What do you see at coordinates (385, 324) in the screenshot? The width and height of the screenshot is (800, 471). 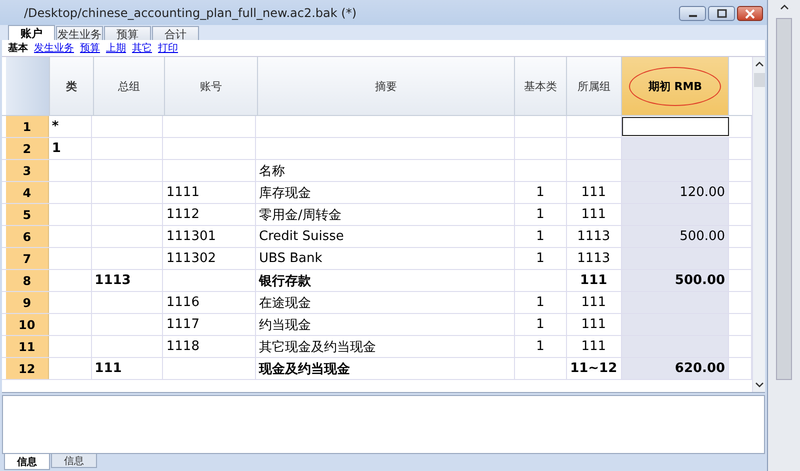 I see `table-cell: 约当现金` at bounding box center [385, 324].